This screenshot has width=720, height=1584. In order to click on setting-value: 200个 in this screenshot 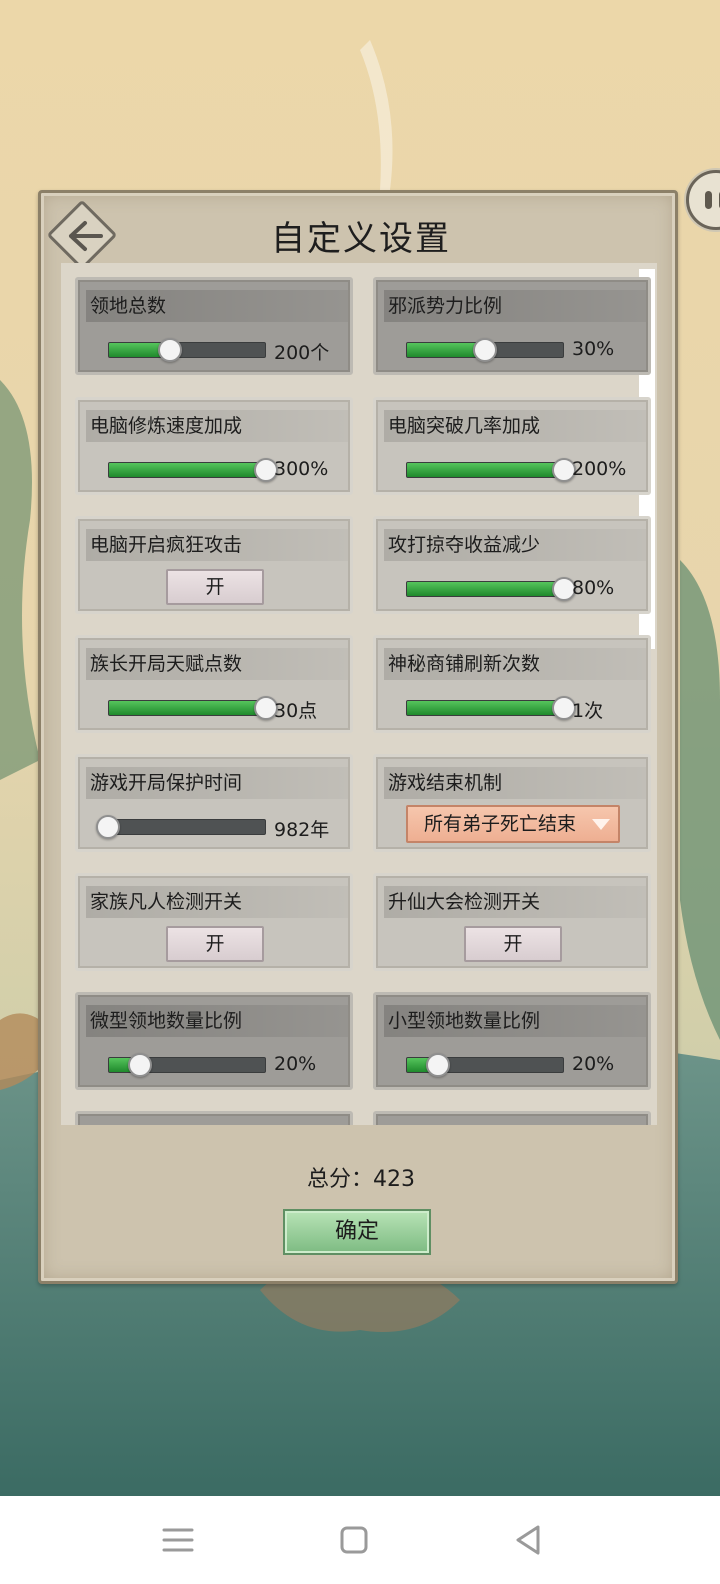, I will do `click(302, 353)`.